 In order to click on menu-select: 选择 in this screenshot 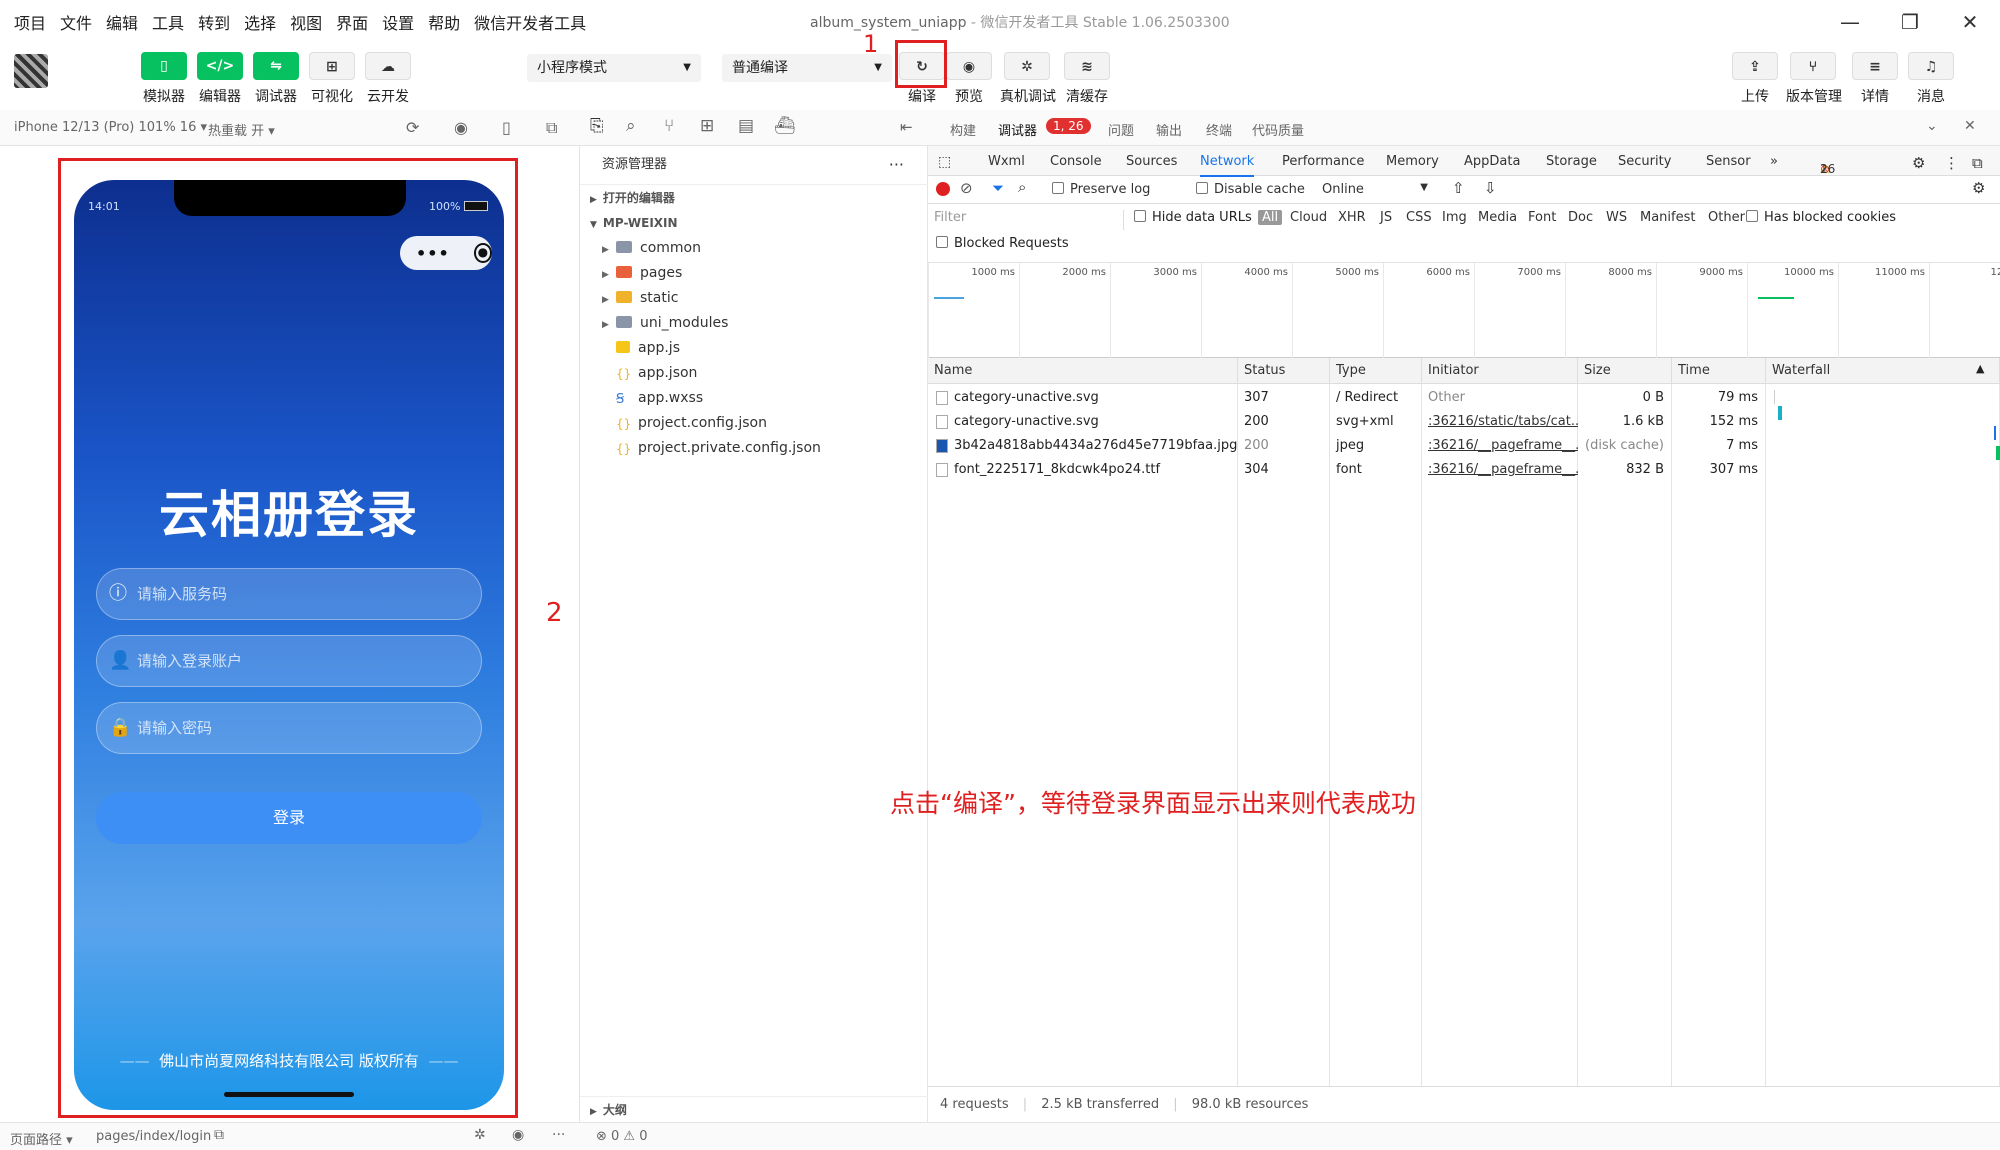, I will do `click(260, 22)`.